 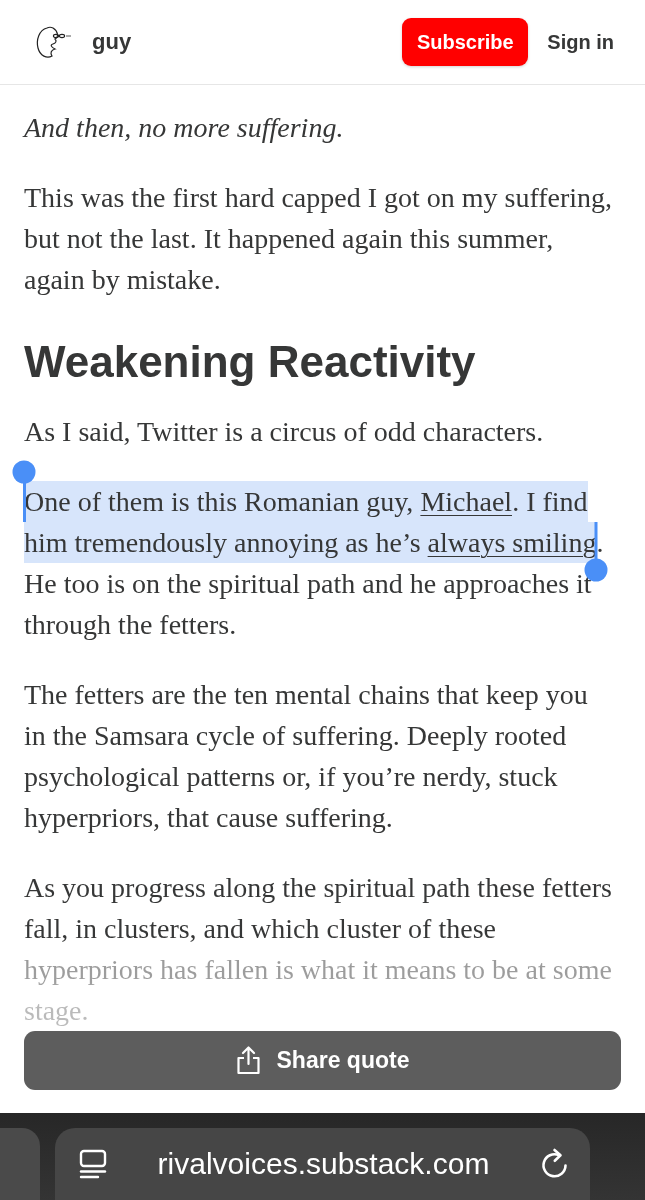 I want to click on share-icon, so click(x=248, y=1060).